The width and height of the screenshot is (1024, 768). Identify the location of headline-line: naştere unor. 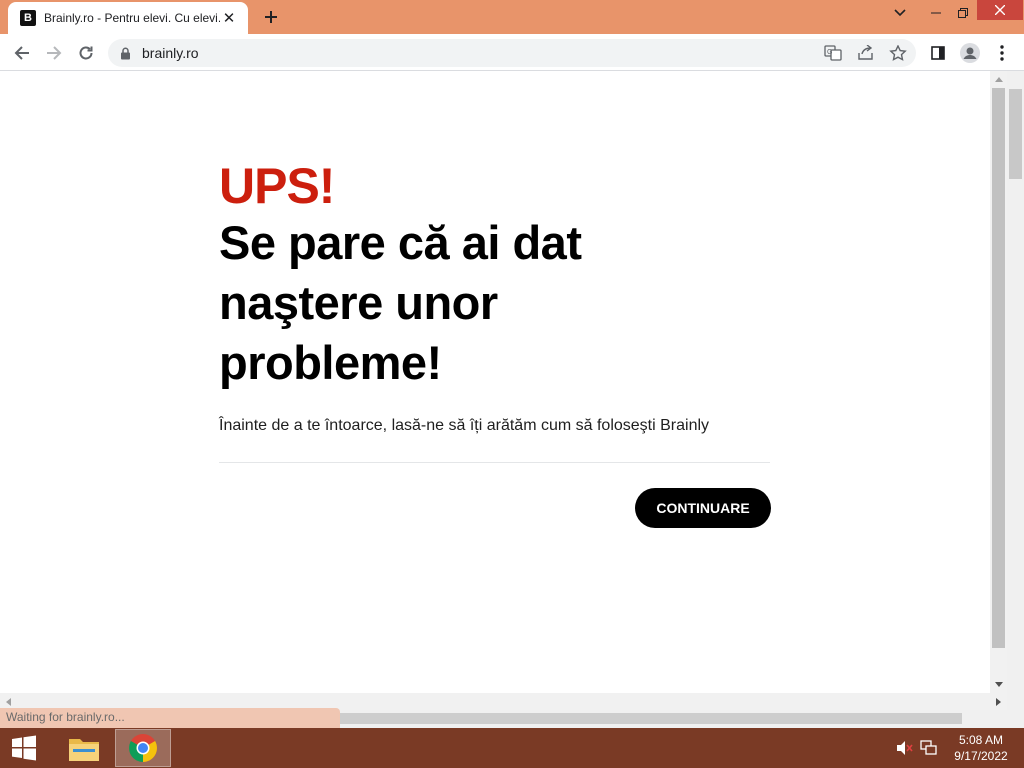
(358, 302).